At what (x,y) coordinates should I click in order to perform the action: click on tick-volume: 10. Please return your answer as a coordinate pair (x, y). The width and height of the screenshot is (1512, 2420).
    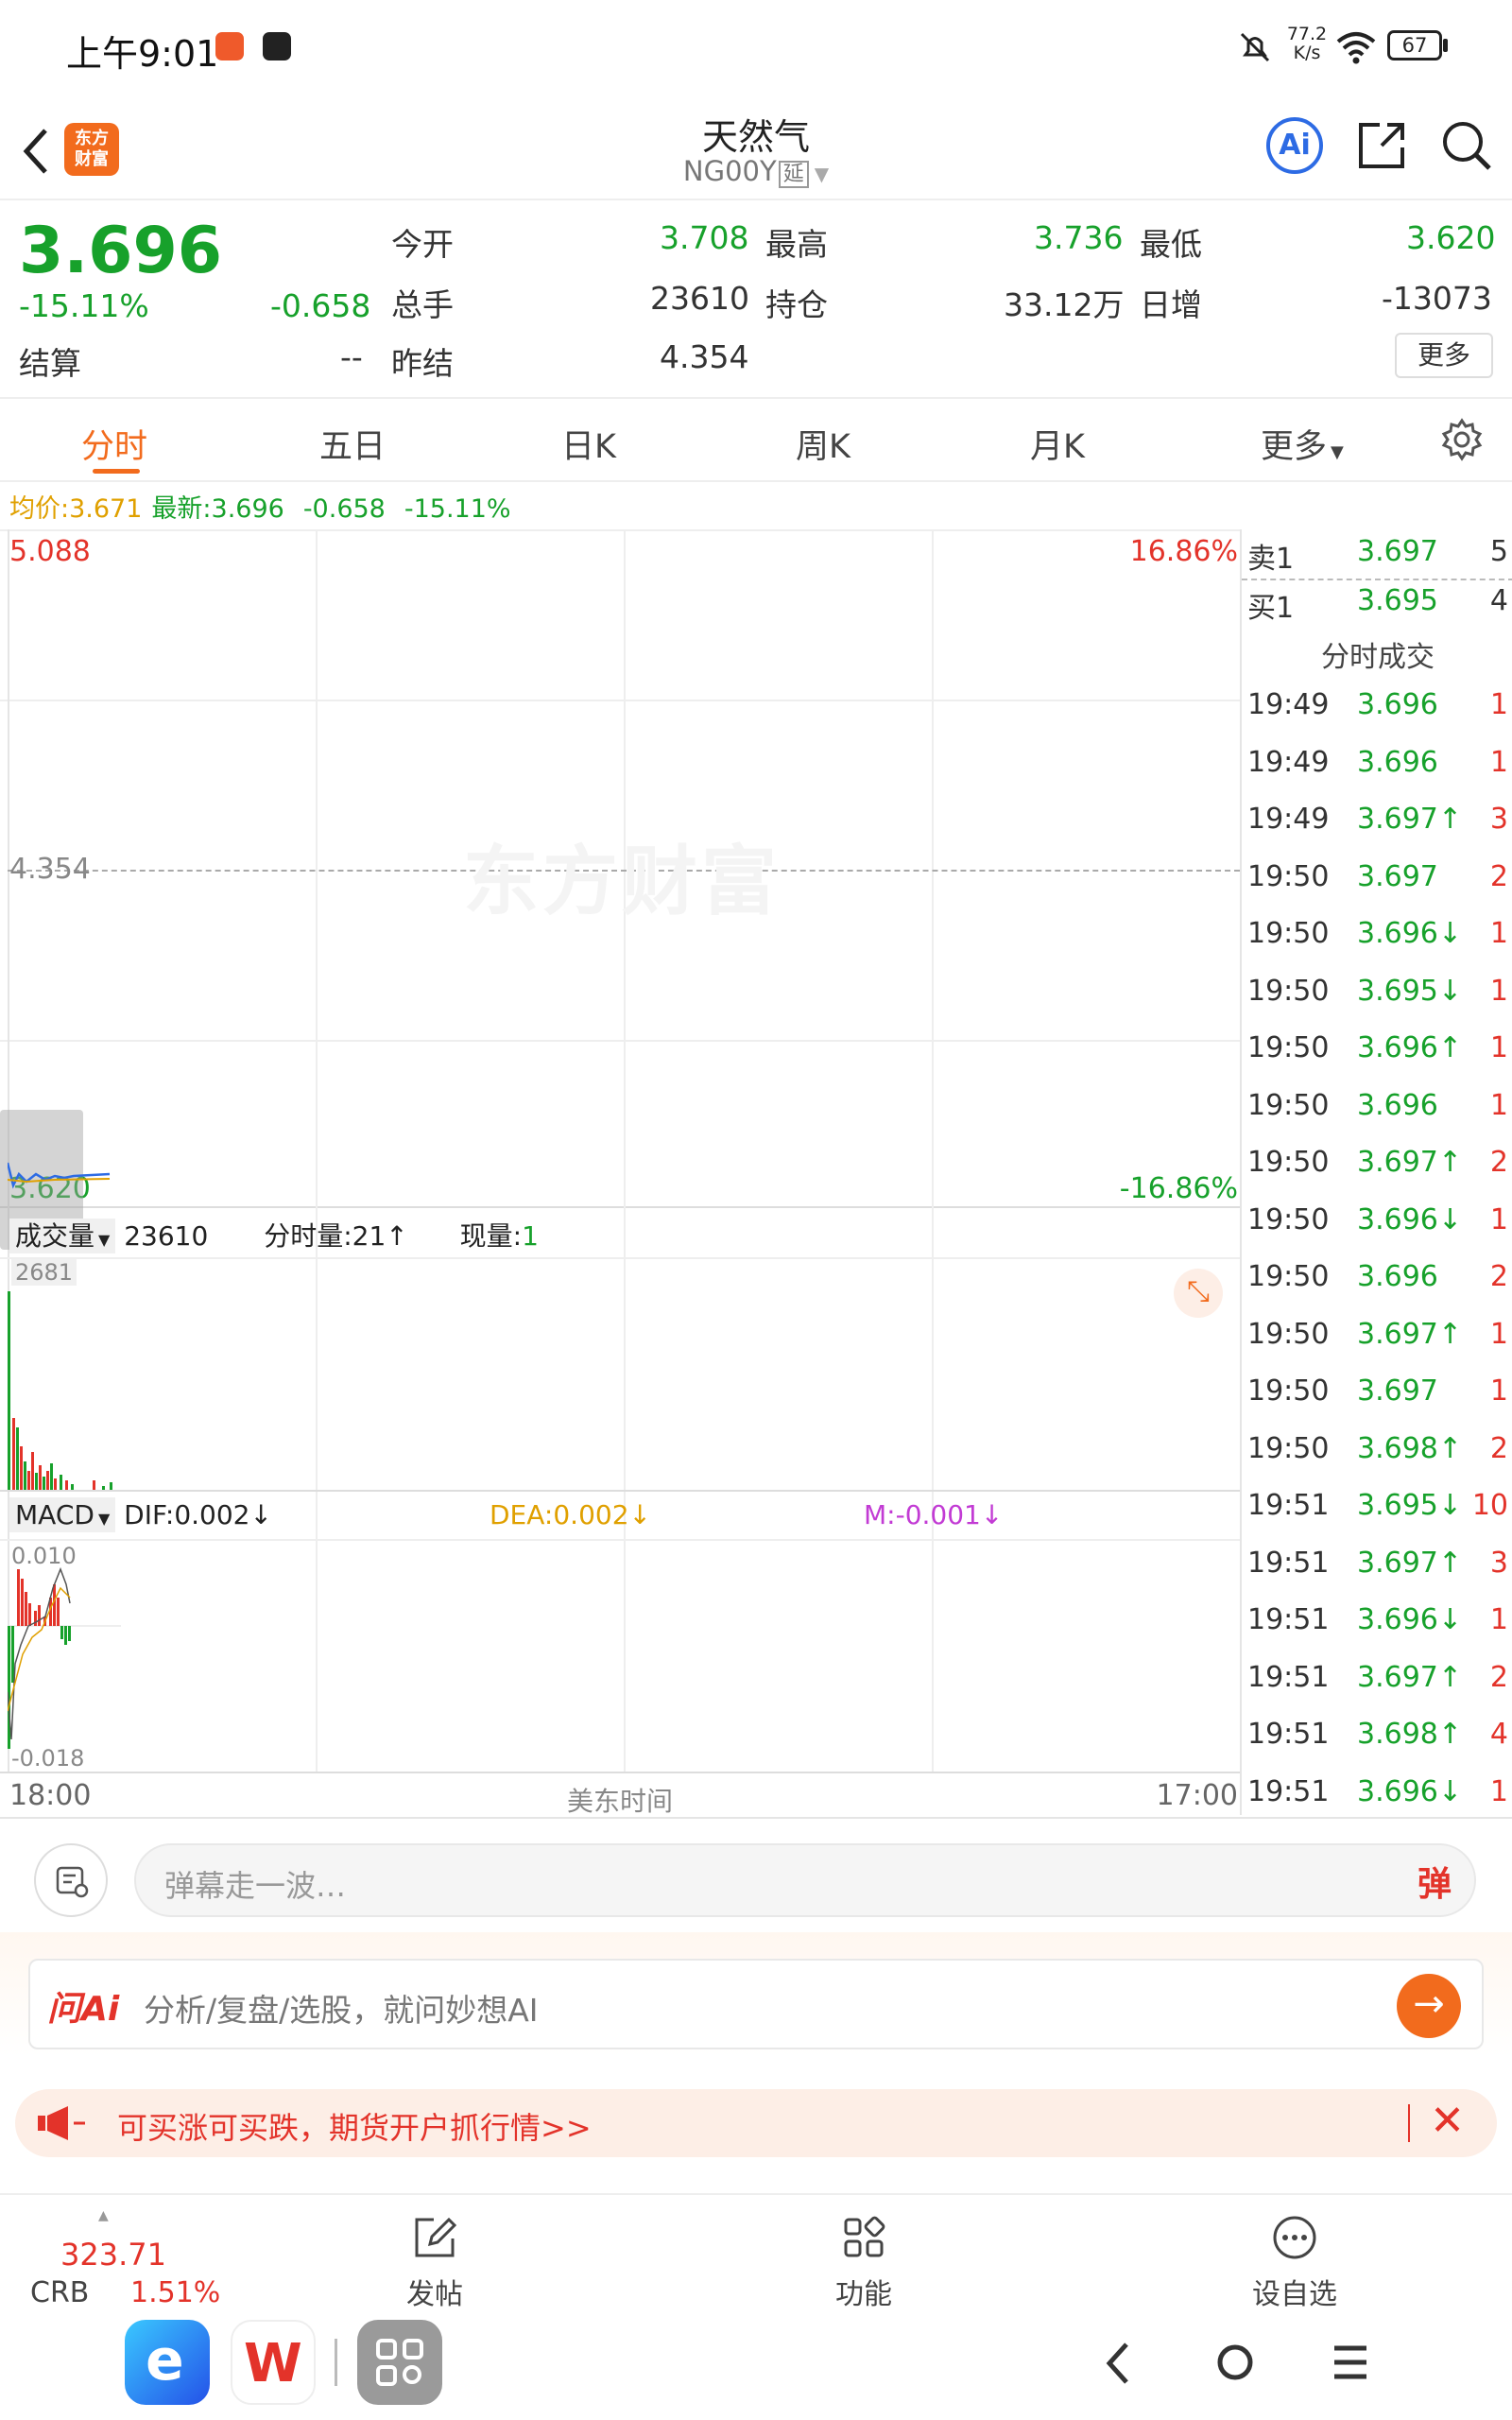
    Looking at the image, I should click on (1489, 1505).